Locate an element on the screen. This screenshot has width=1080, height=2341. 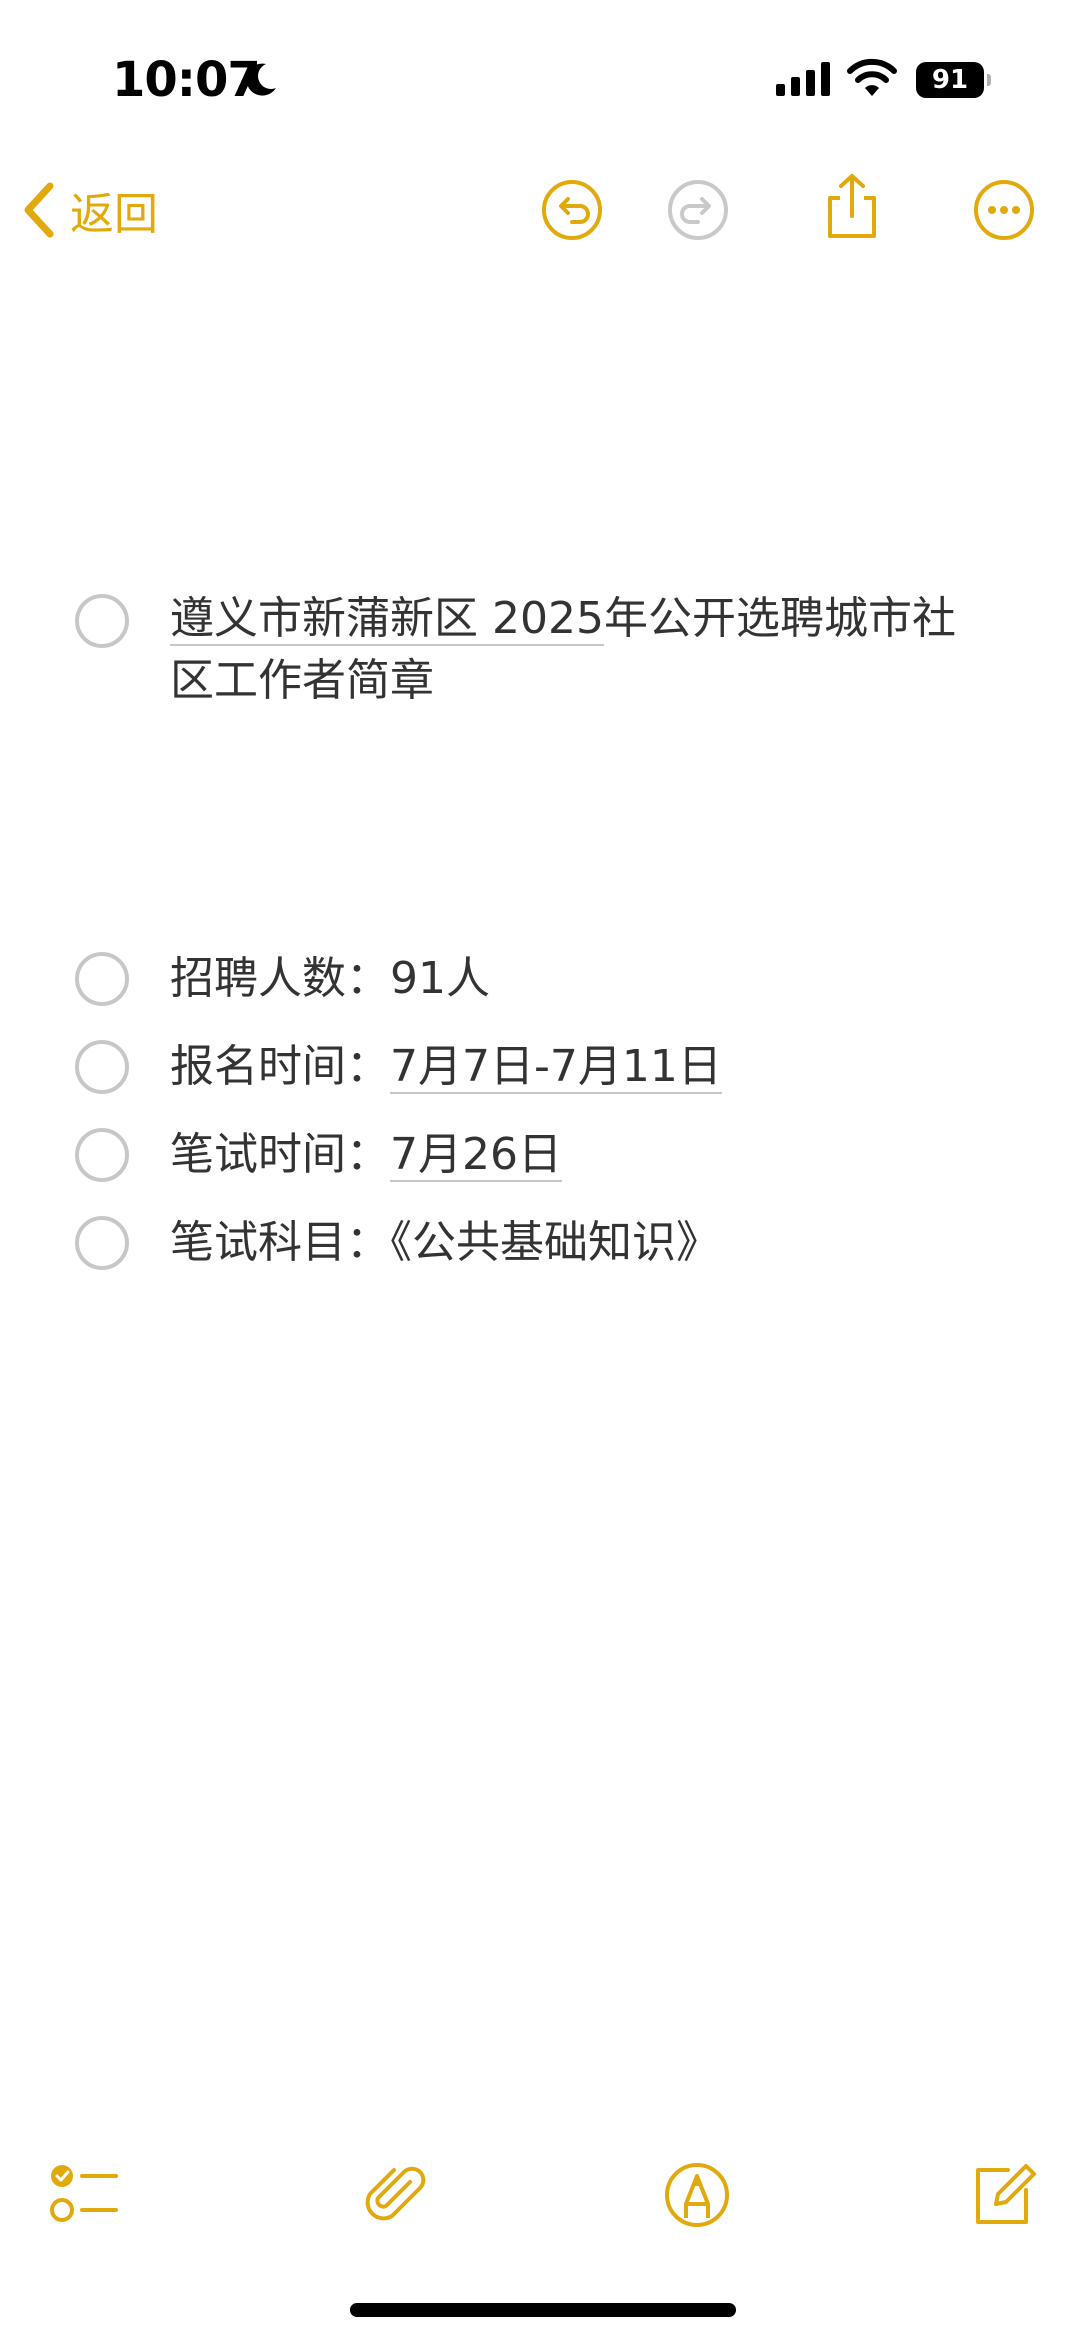
item-value-date-link: 7月26日 is located at coordinates (476, 1155).